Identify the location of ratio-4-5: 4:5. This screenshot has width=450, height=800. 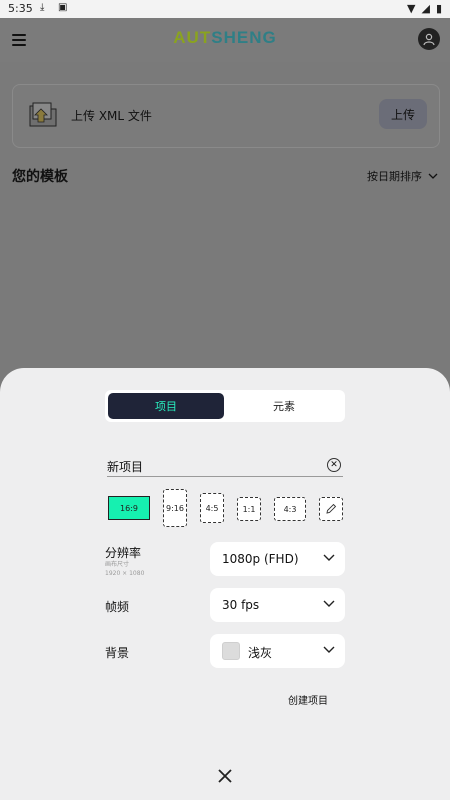
(212, 508).